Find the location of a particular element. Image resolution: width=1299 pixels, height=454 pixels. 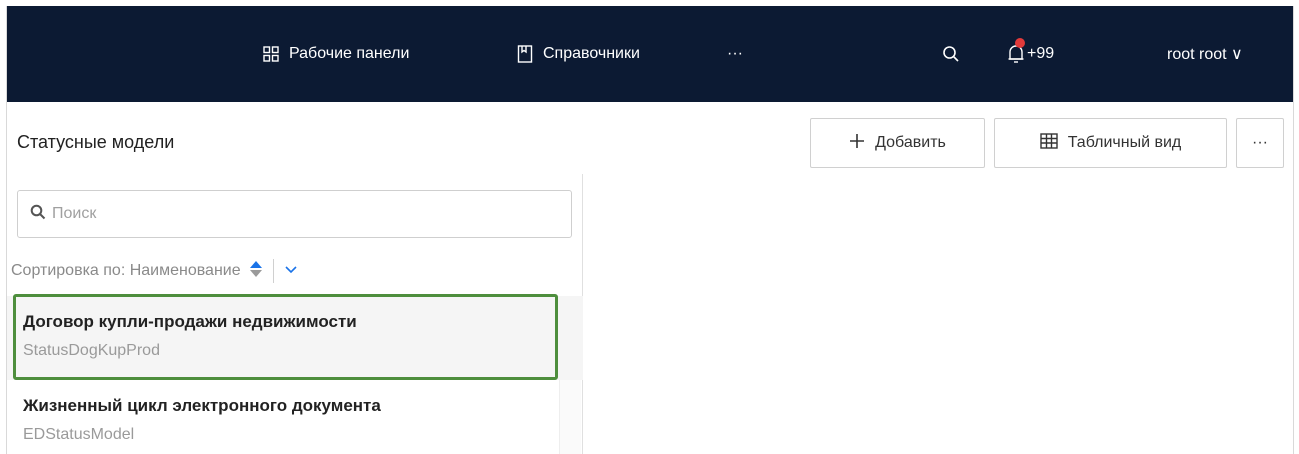

more-icon: ··· is located at coordinates (735, 53).